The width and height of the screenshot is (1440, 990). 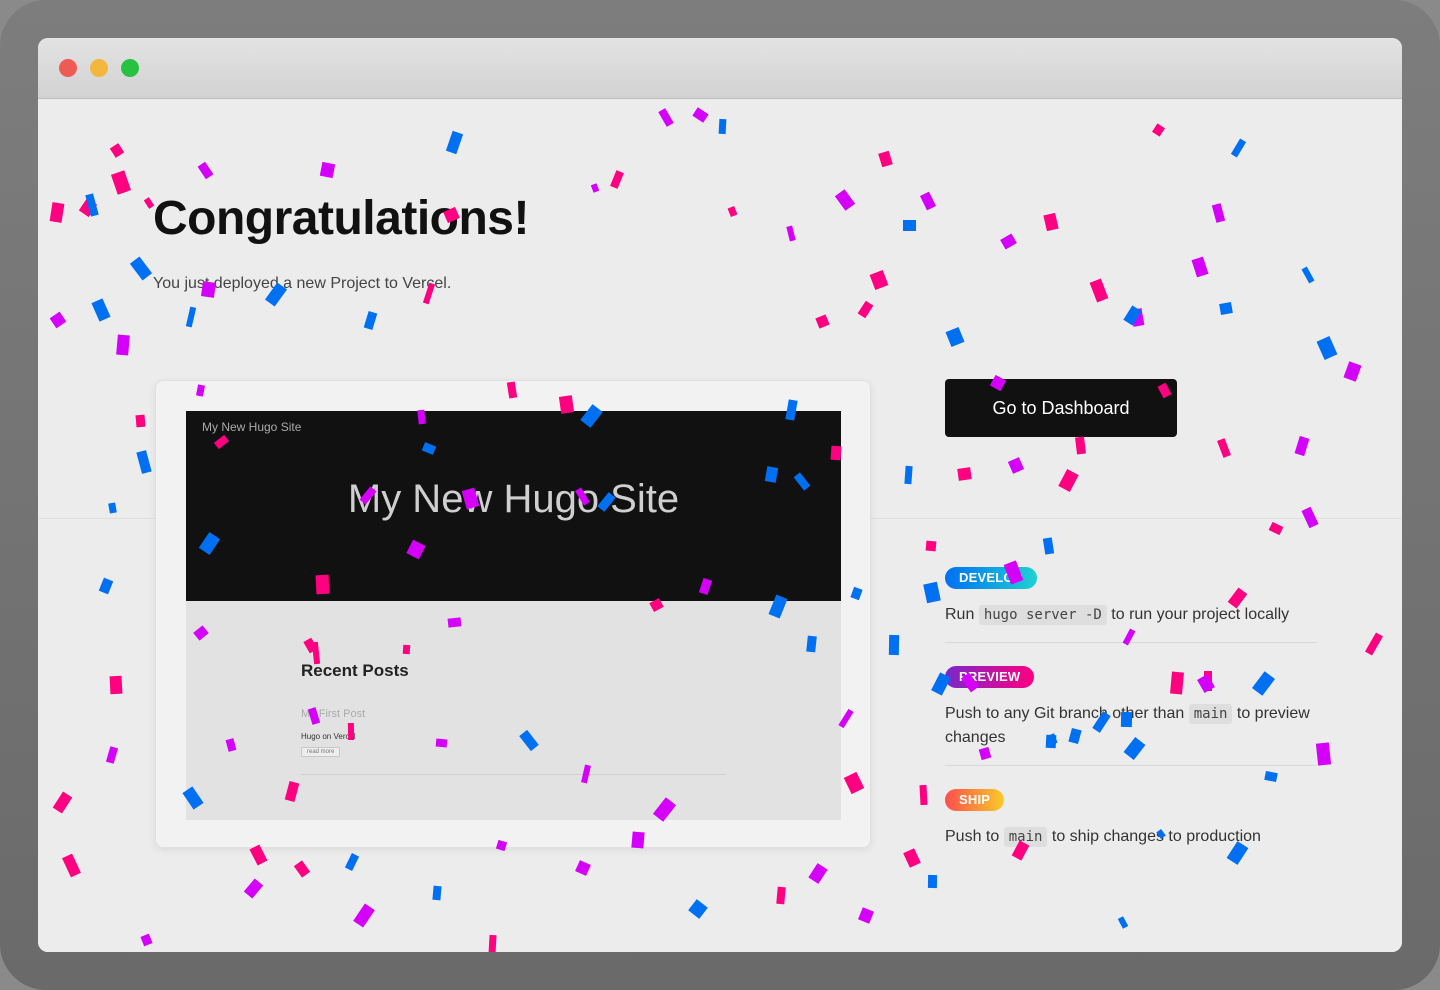 I want to click on site-nav-title: My New Hugo Site, so click(x=252, y=427).